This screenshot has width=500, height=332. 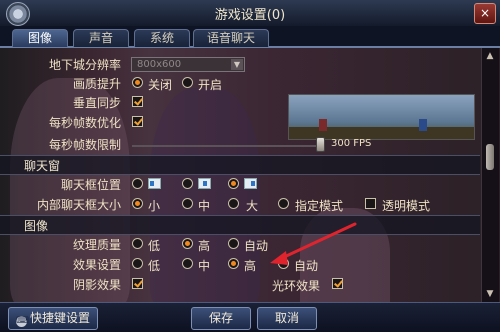 I want to click on chat-size-custom-label: 指定模式, so click(x=319, y=206).